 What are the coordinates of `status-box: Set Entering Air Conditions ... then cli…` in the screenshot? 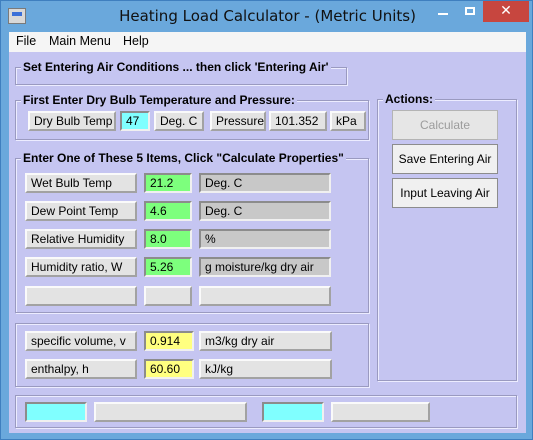 It's located at (181, 72).